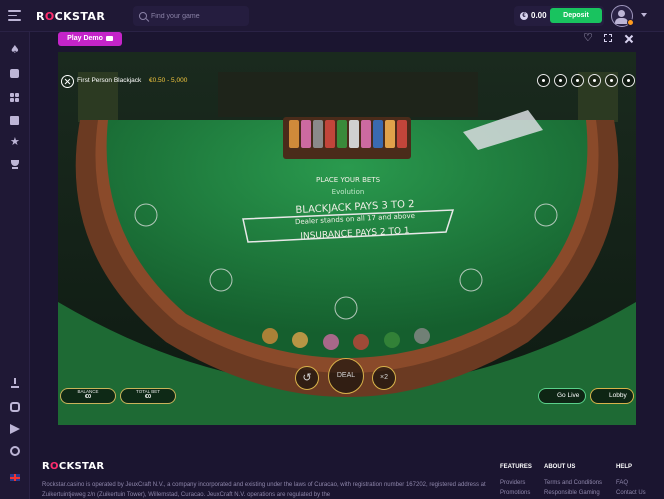  I want to click on menu-toggle-icon, so click(628, 80).